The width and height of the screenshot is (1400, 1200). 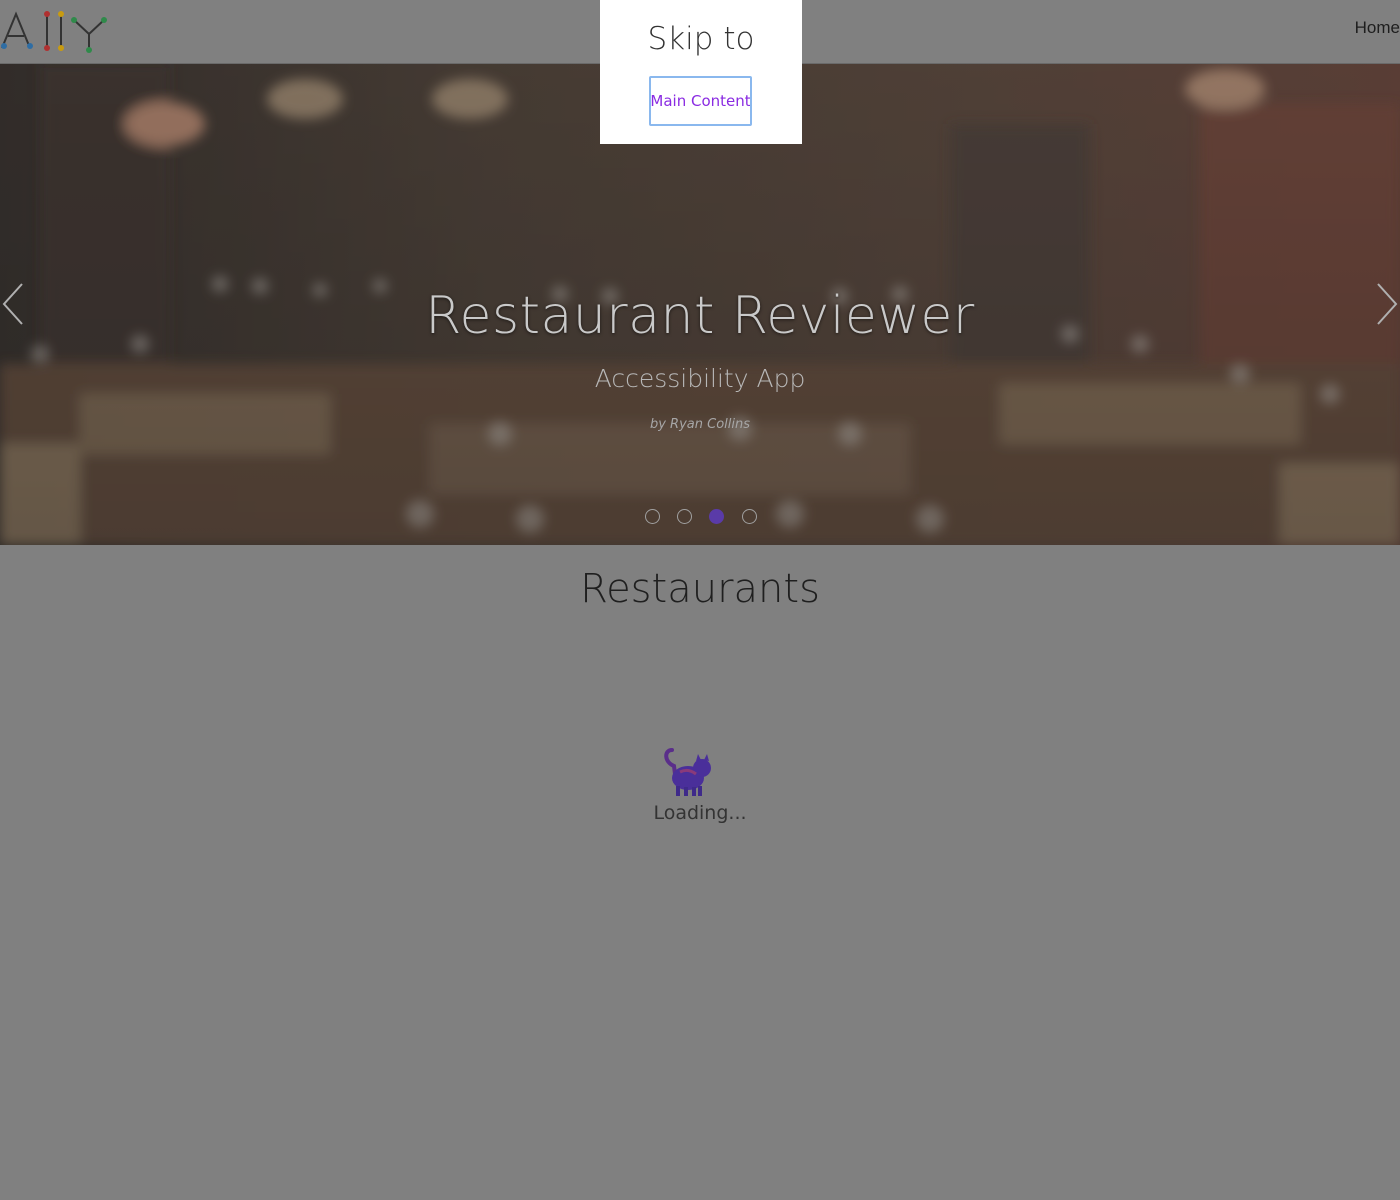 I want to click on restaurants-heading: Restaurants, so click(x=700, y=589).